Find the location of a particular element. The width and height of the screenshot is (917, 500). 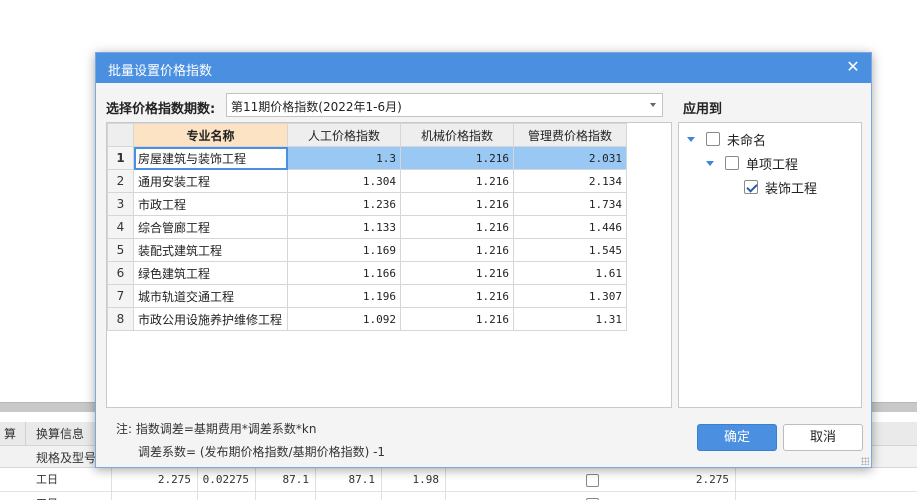

cancel-button: 取消 is located at coordinates (823, 437).